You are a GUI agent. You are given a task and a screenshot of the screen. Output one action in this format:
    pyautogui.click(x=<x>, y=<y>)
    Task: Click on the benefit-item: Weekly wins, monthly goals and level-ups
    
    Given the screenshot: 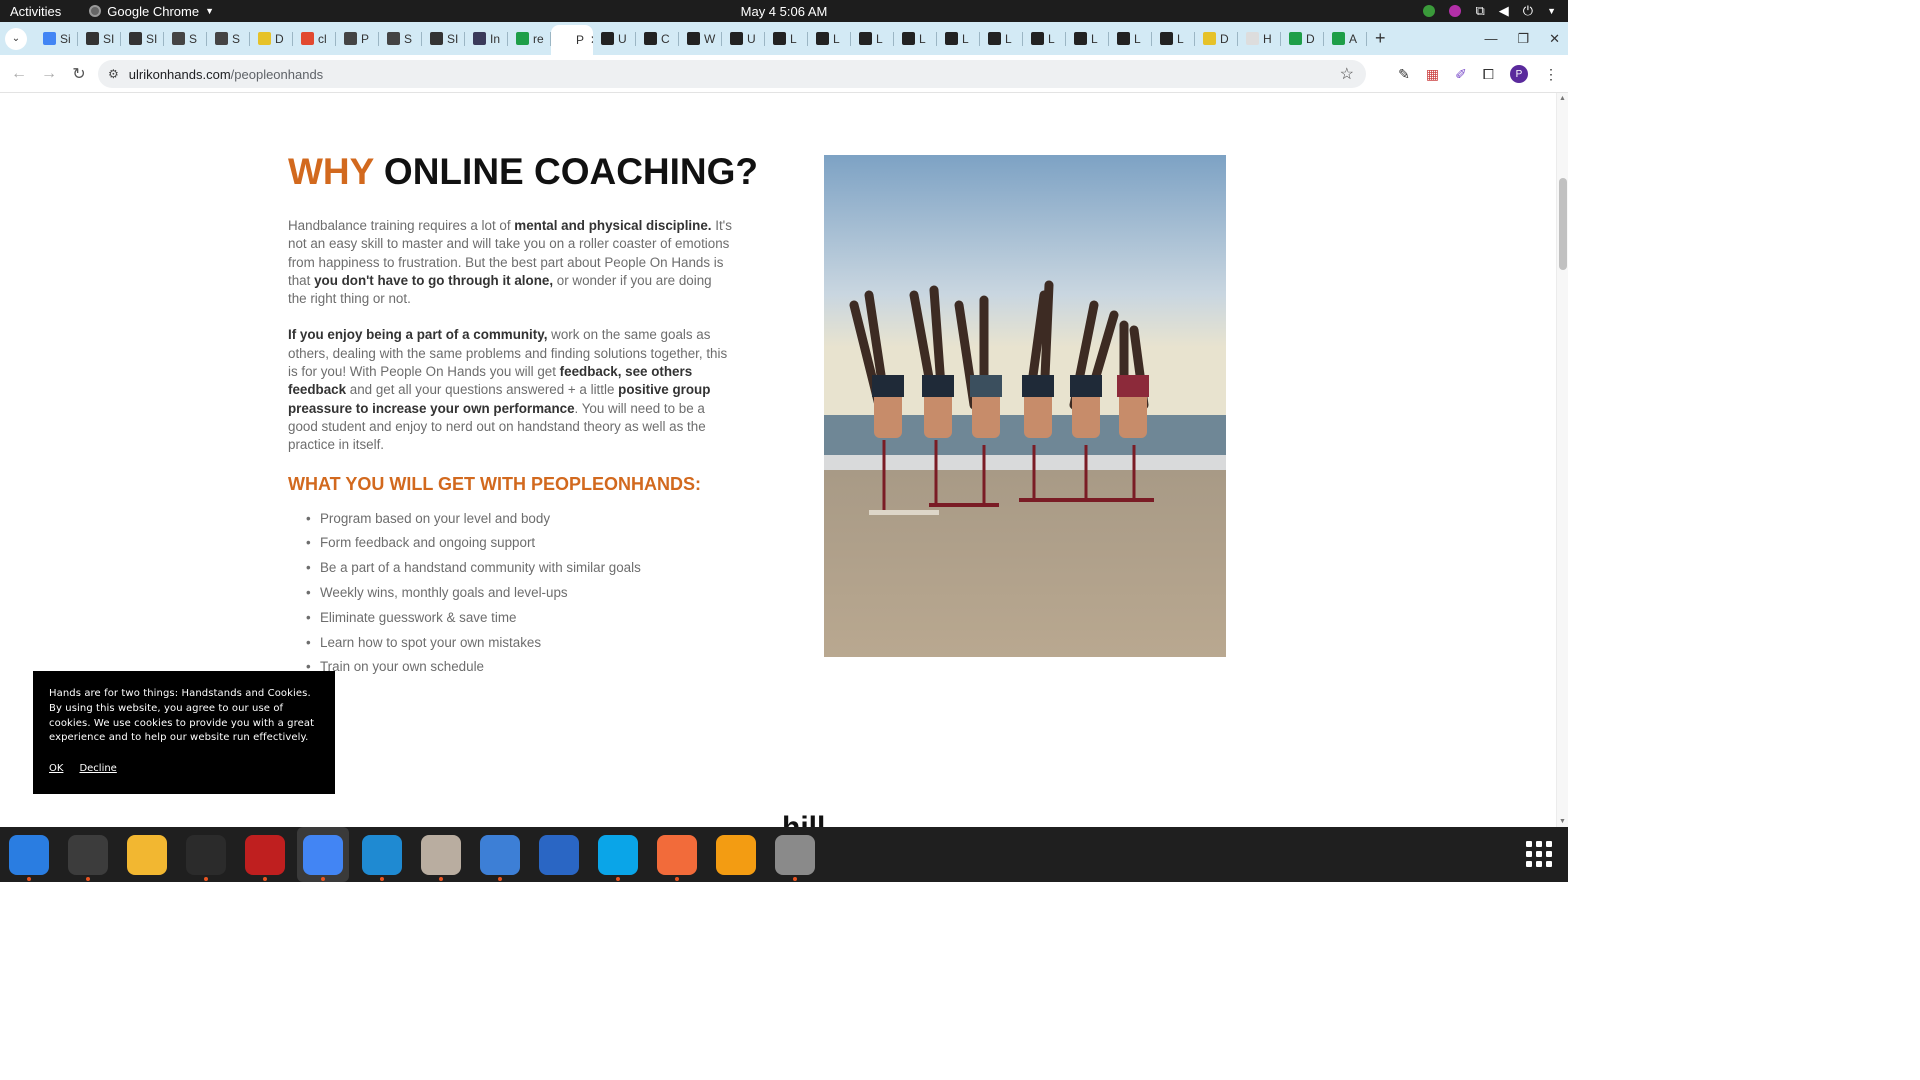 What is the action you would take?
    pyautogui.click(x=519, y=593)
    